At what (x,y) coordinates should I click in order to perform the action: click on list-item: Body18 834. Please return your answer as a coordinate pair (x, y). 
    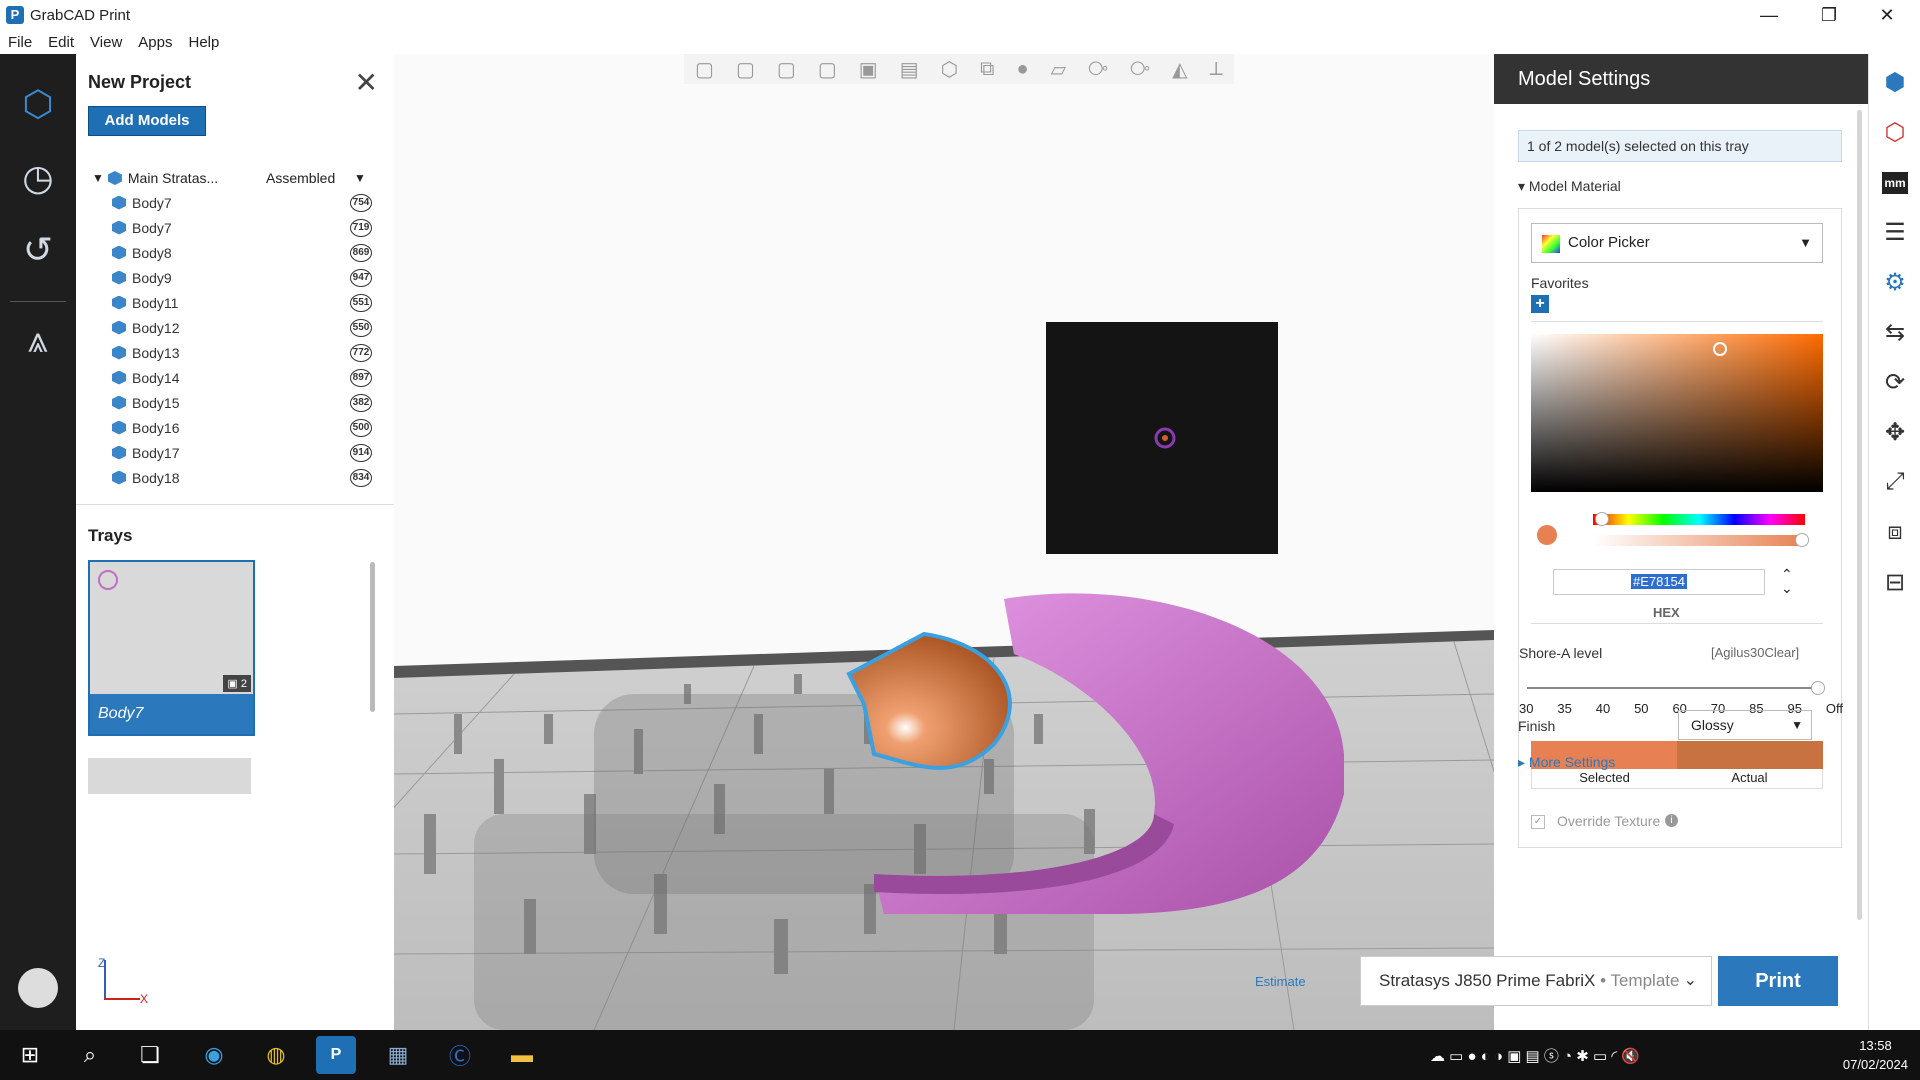
    Looking at the image, I should click on (237, 477).